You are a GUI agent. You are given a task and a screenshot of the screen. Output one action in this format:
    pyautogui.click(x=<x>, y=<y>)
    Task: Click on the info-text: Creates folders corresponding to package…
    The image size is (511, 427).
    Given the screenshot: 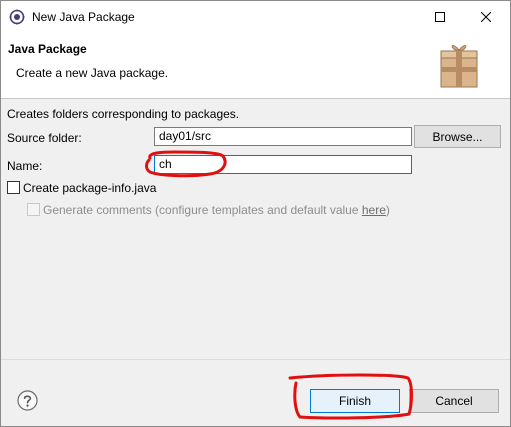 What is the action you would take?
    pyautogui.click(x=123, y=114)
    